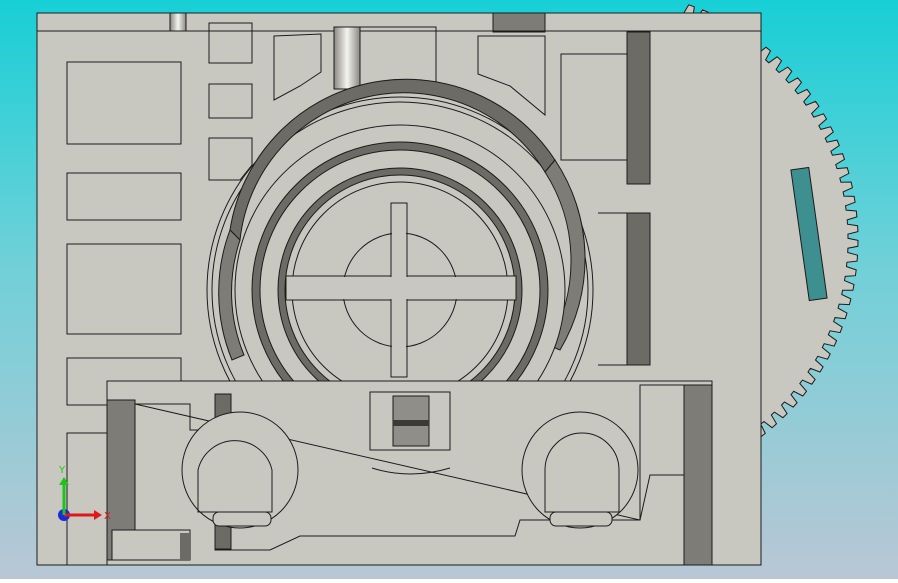 The image size is (898, 583). Describe the element at coordinates (347, 58) in the screenshot. I see `vertical-pin` at that location.